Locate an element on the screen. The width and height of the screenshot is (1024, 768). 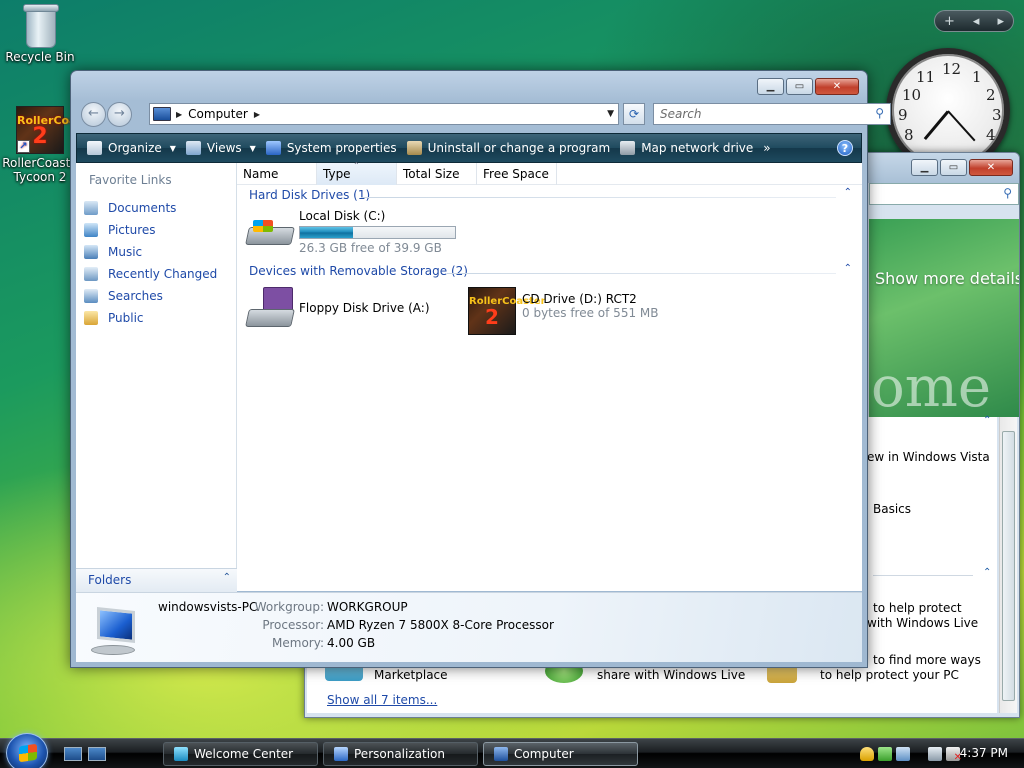
taskbar-button-welcome-center: Welcome Center is located at coordinates (240, 754).